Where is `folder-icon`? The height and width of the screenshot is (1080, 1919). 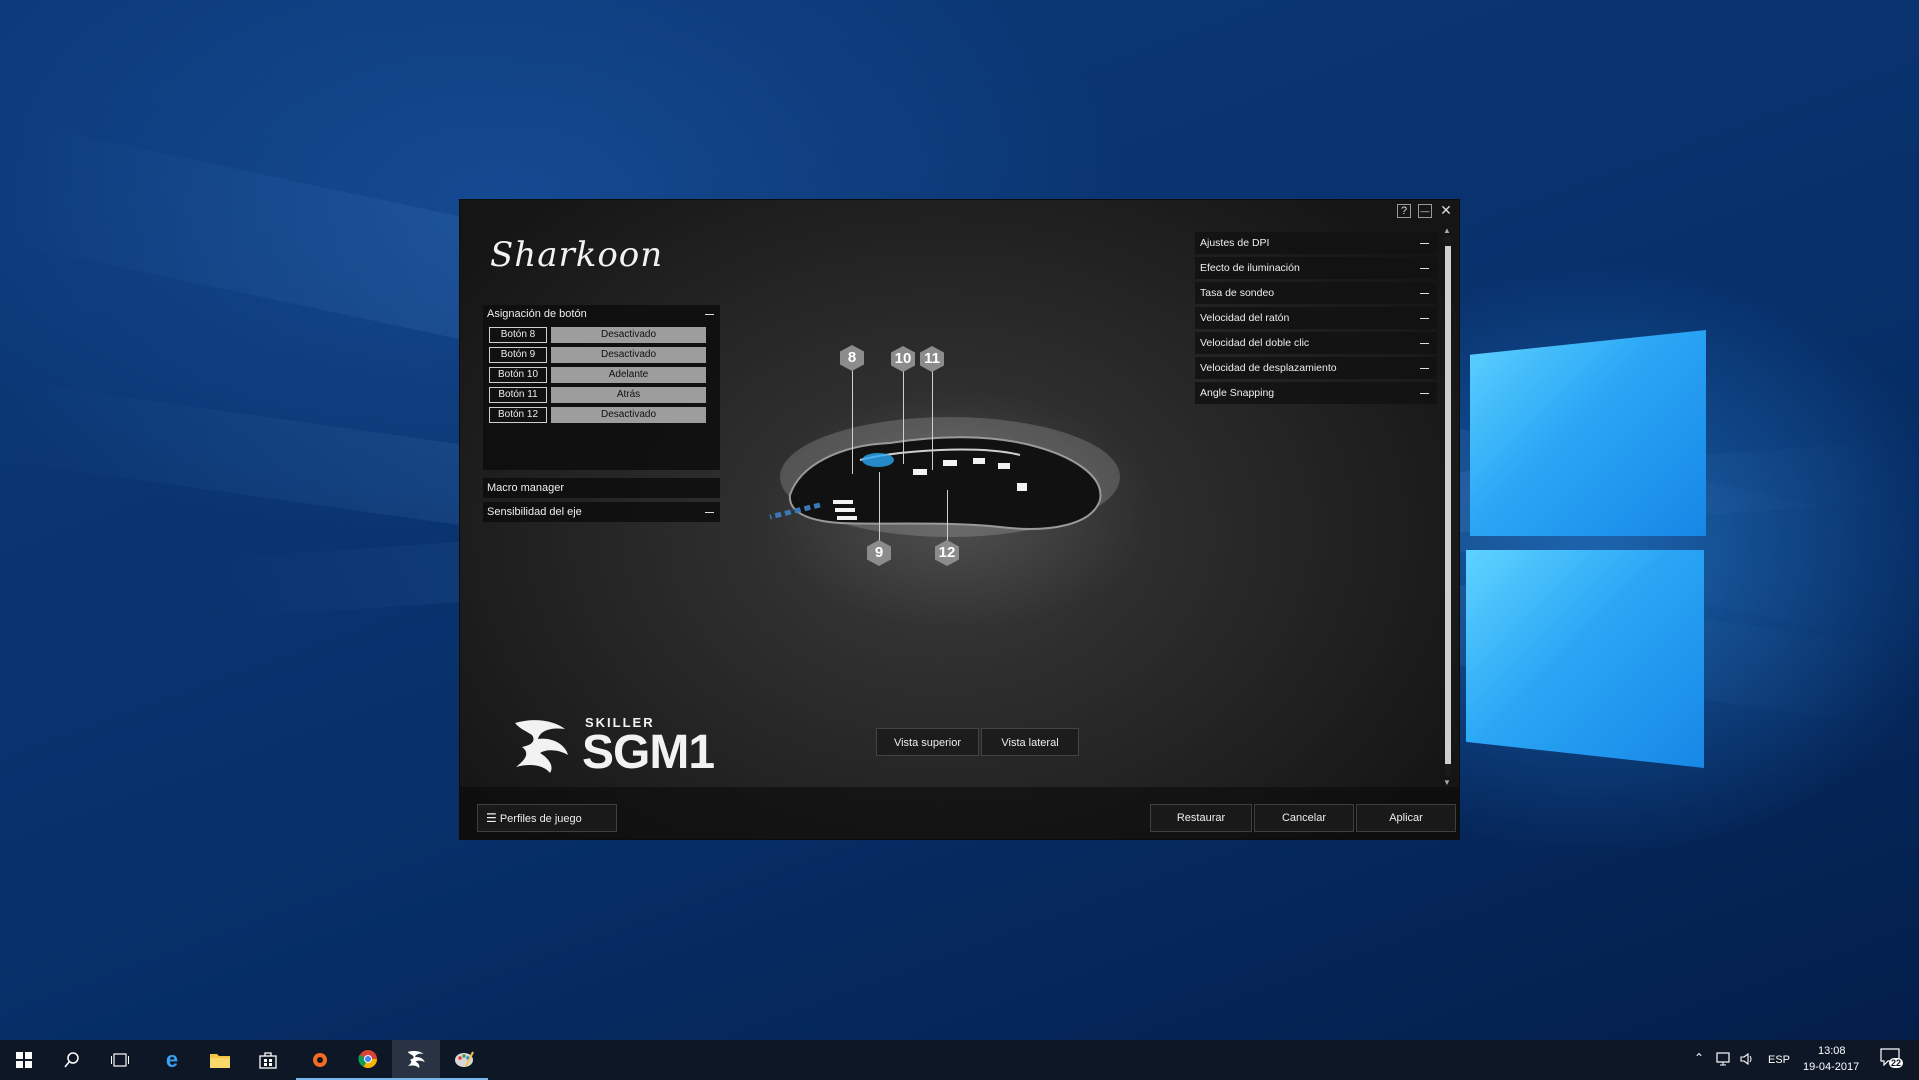
folder-icon is located at coordinates (220, 1061).